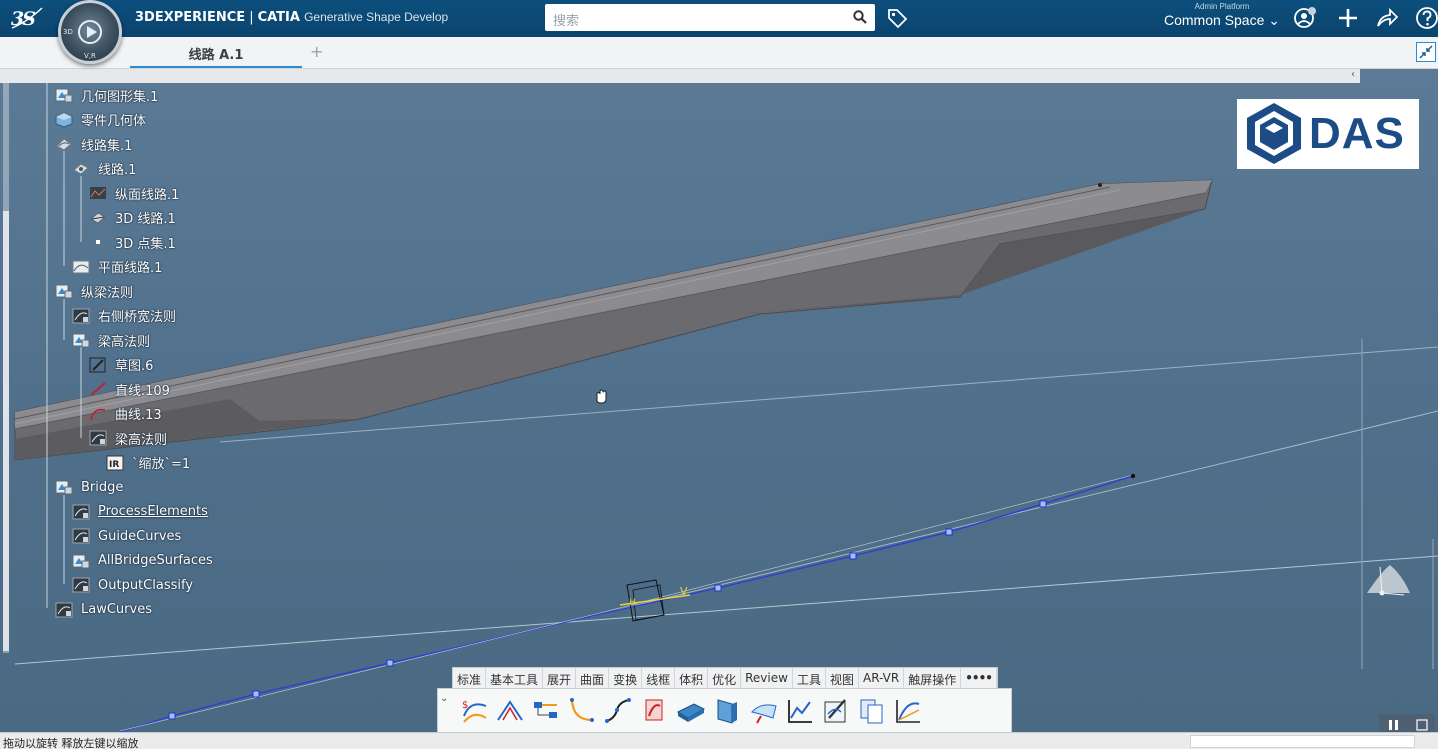 The height and width of the screenshot is (749, 1438). Describe the element at coordinates (446, 700) in the screenshot. I see `chevron-down-icon: ⌄` at that location.